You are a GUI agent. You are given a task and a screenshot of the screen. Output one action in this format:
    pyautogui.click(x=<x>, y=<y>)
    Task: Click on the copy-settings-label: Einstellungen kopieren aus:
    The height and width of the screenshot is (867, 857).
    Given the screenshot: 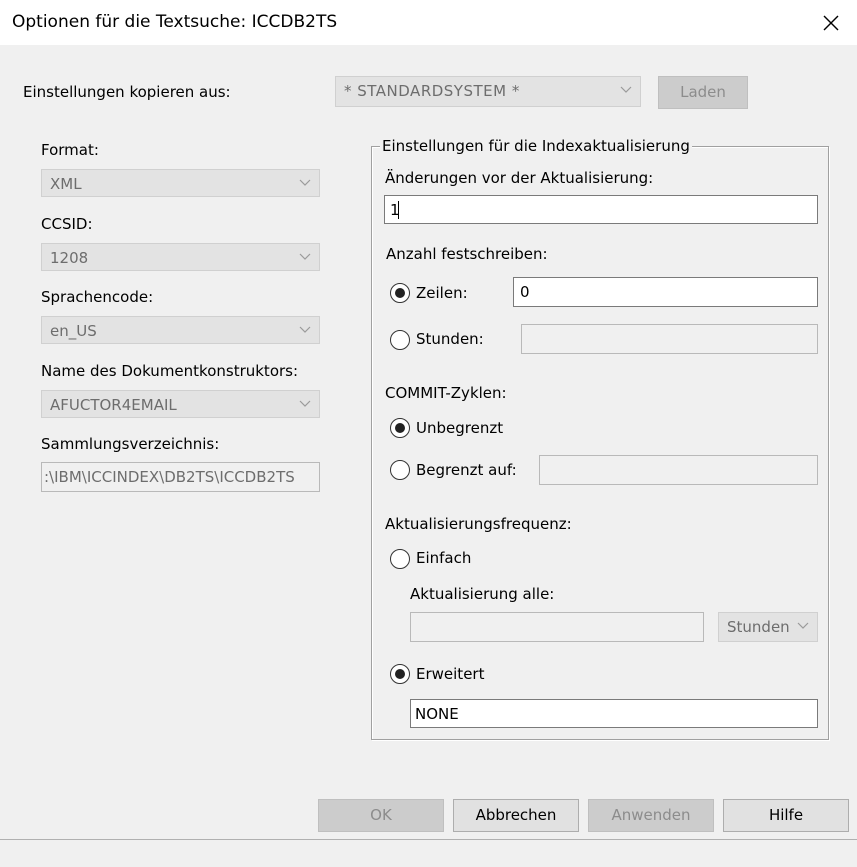 What is the action you would take?
    pyautogui.click(x=127, y=92)
    